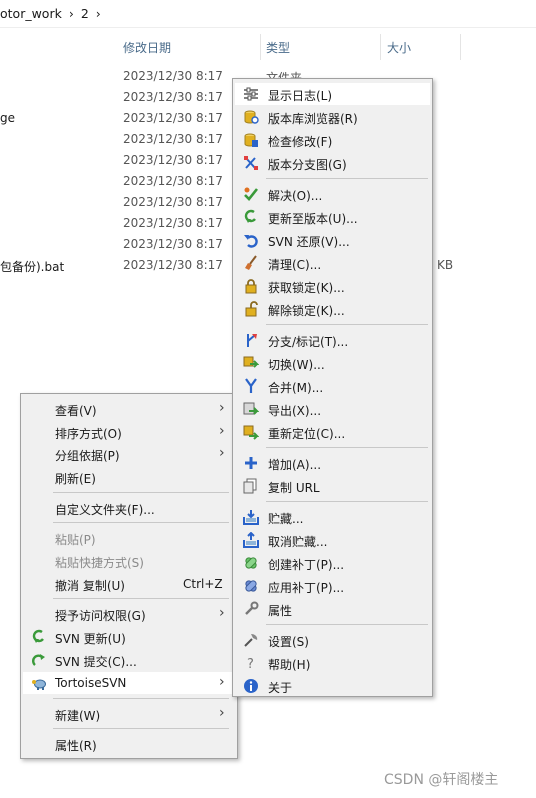 The height and width of the screenshot is (798, 536). Describe the element at coordinates (252, 608) in the screenshot. I see `wrench-icon` at that location.